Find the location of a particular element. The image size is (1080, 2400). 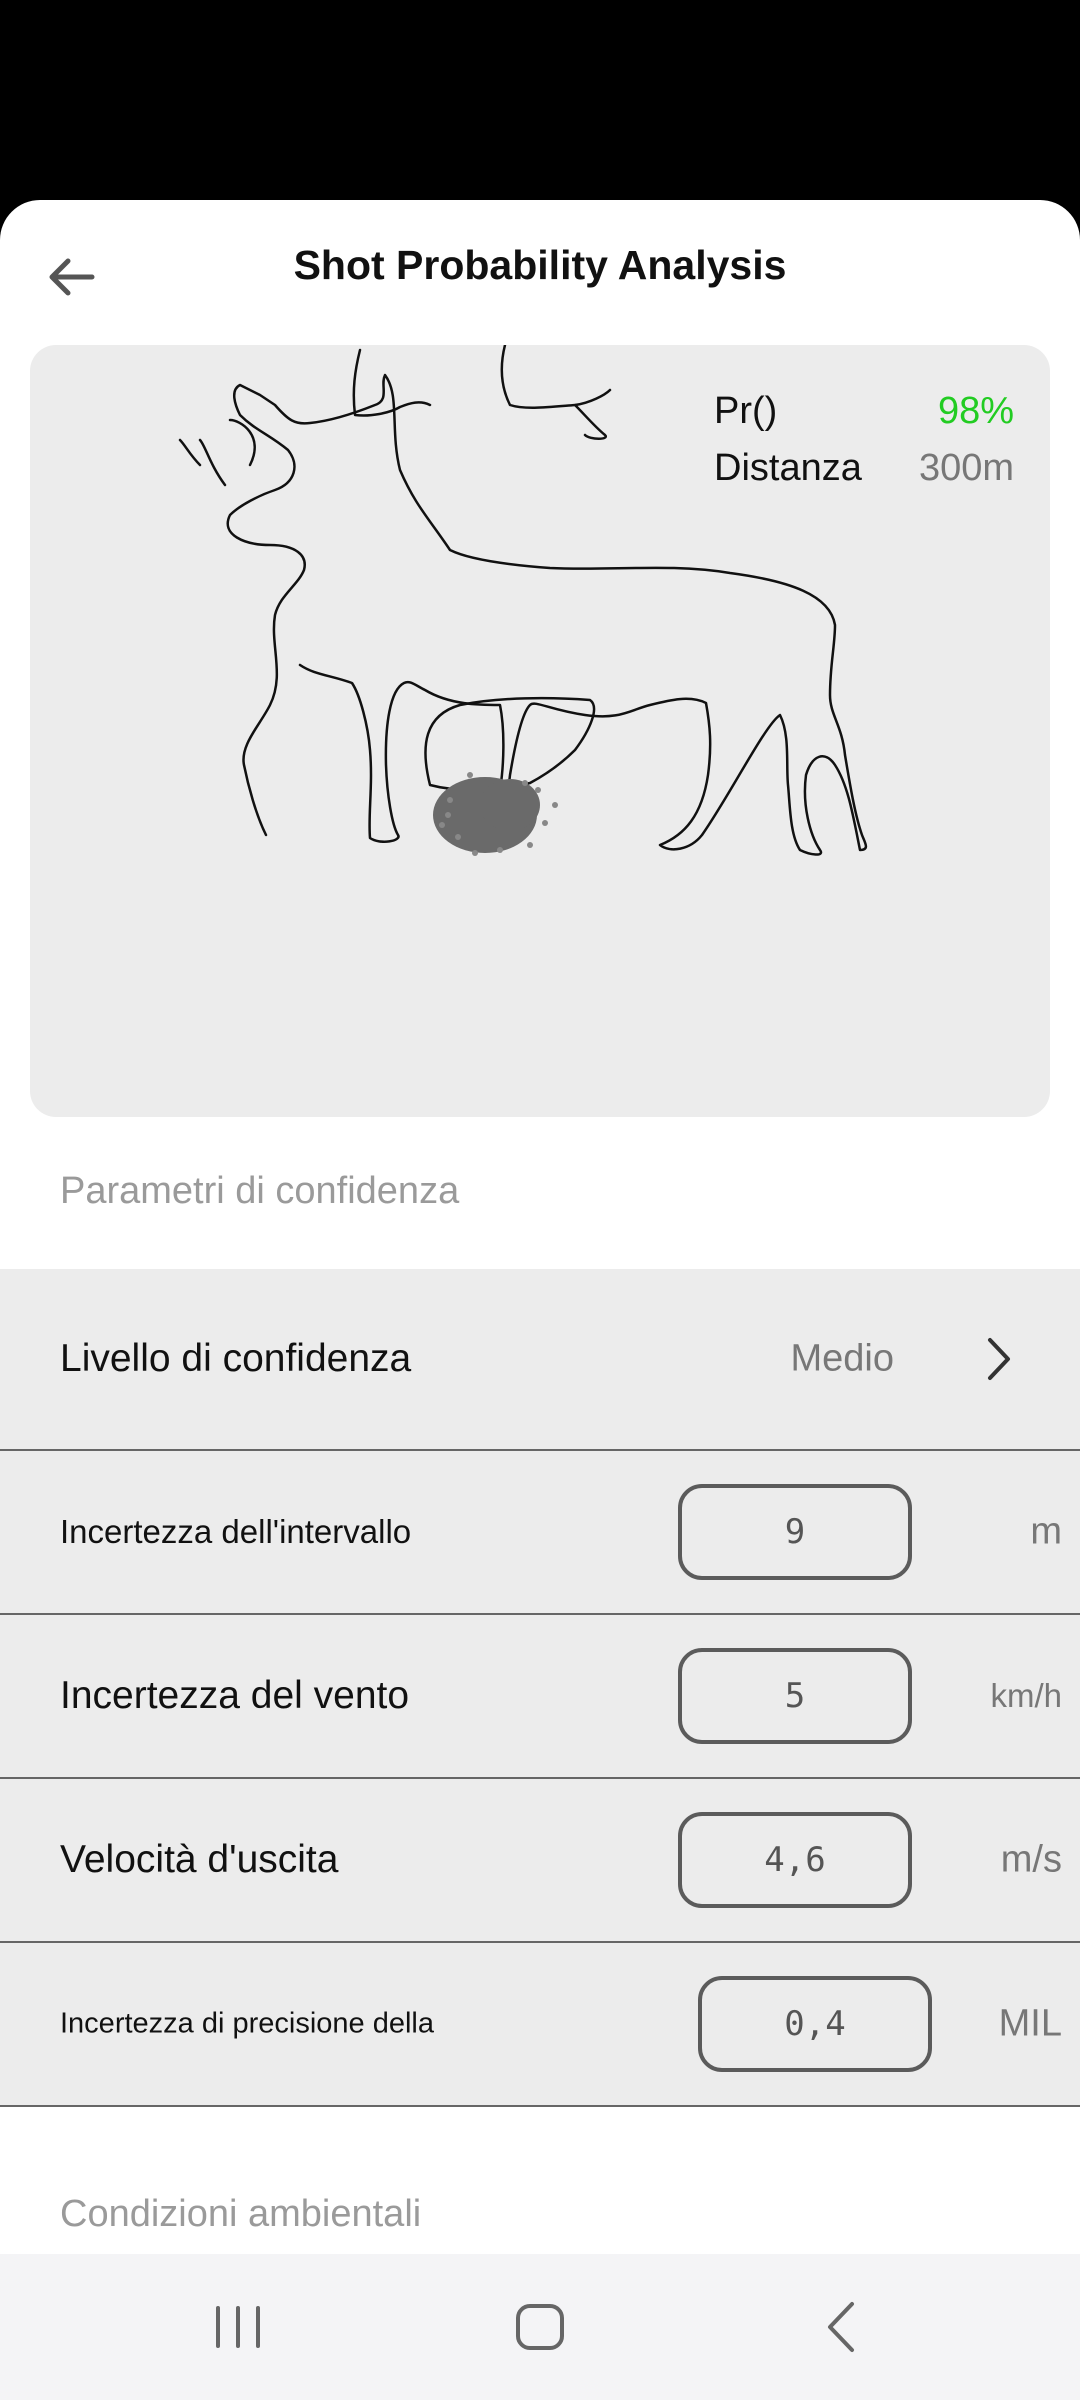

probability-value: 98% is located at coordinates (975, 411).